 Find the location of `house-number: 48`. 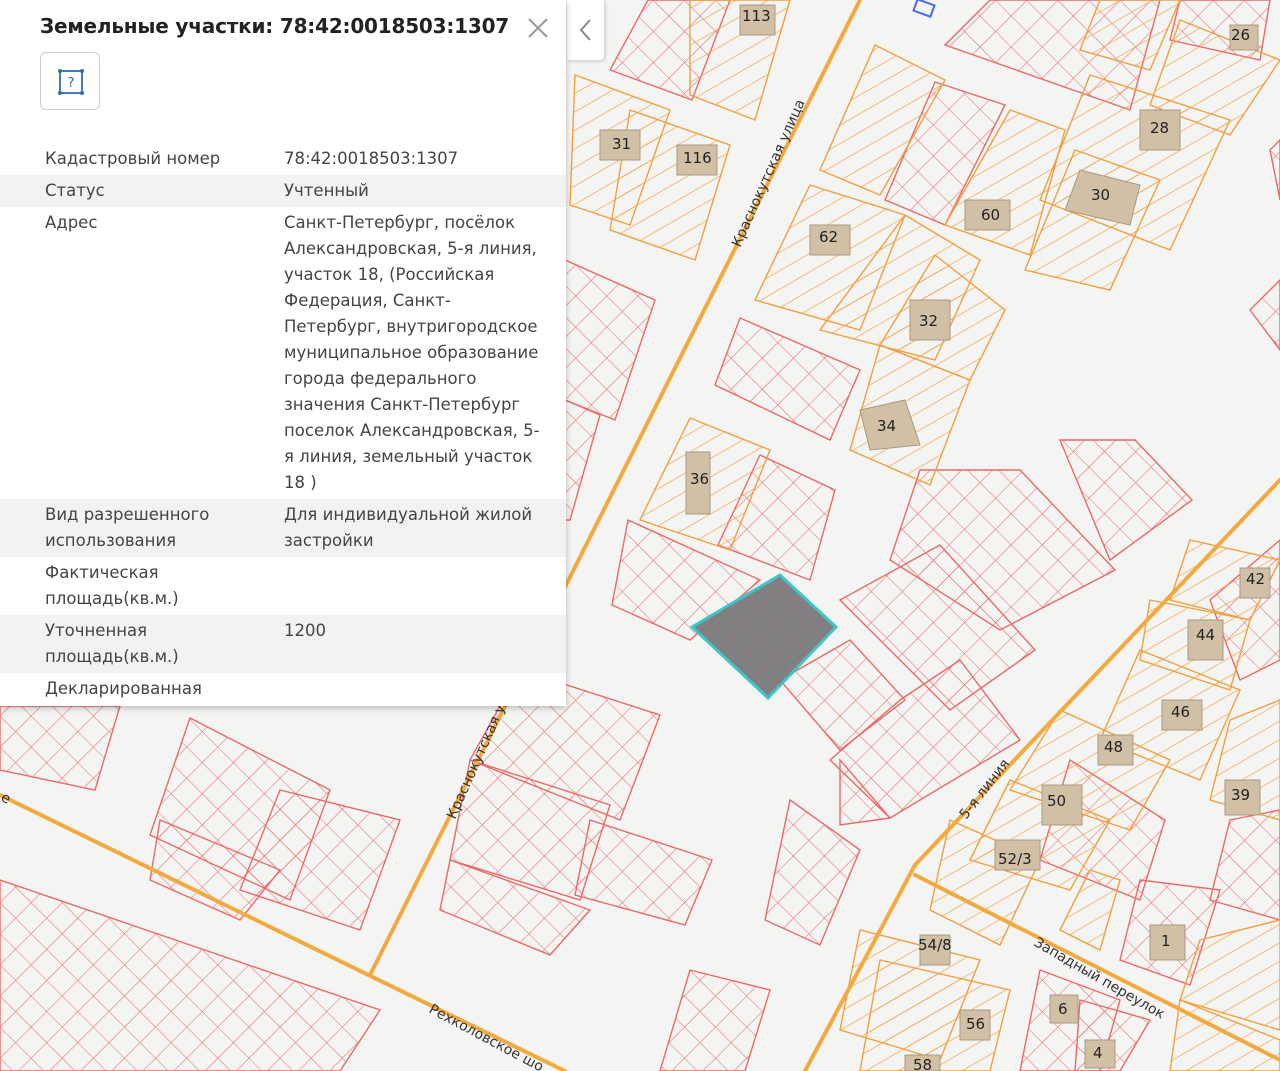

house-number: 48 is located at coordinates (1113, 747).